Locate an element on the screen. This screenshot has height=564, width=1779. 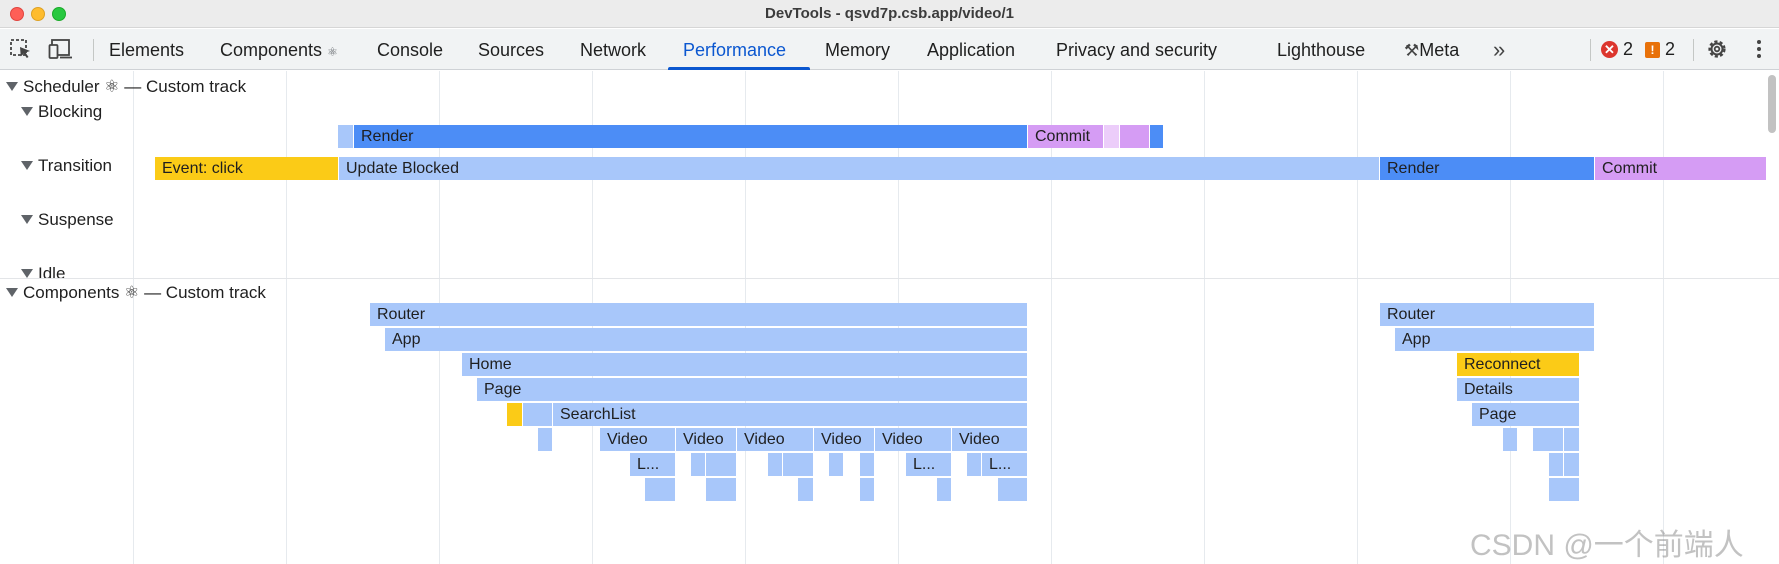
active-tab-indicator is located at coordinates (739, 68).